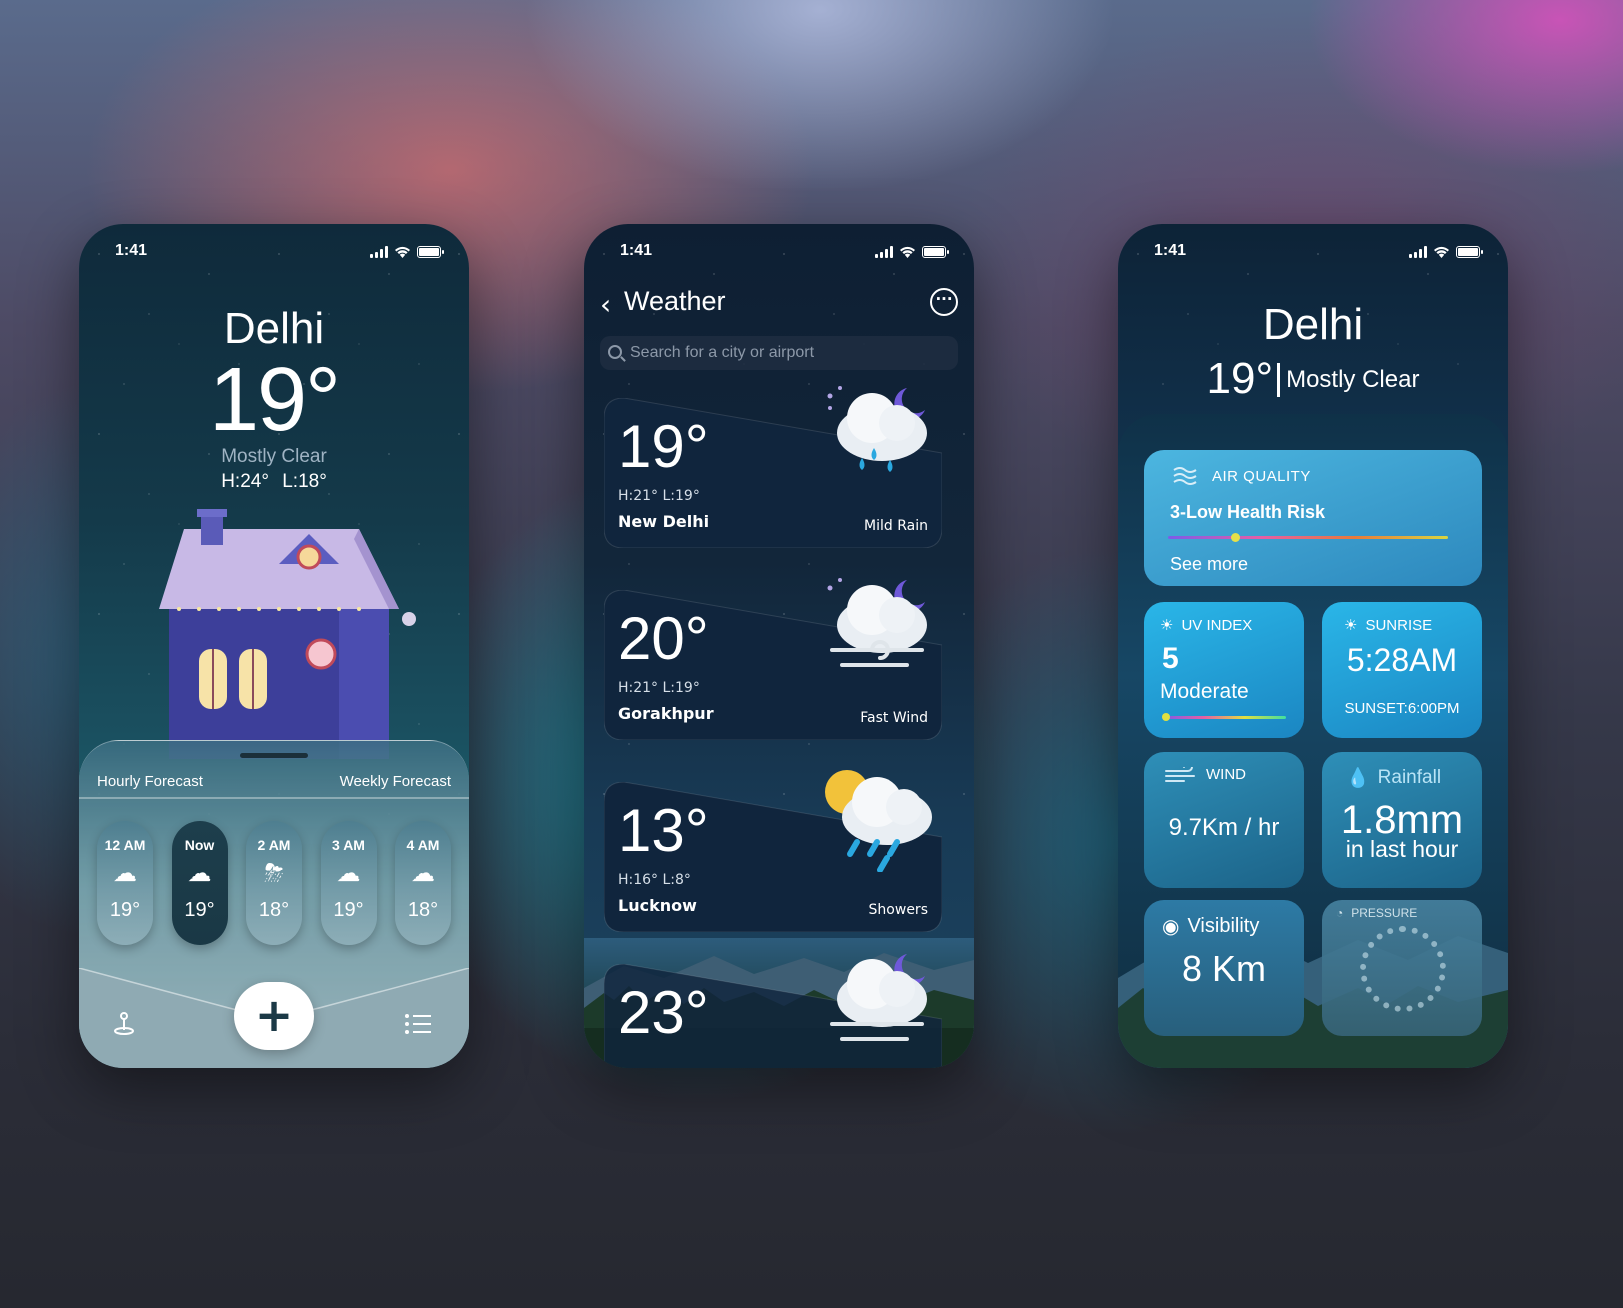 The width and height of the screenshot is (1623, 1308). What do you see at coordinates (1409, 777) in the screenshot?
I see `rainfall-header: Rainfall` at bounding box center [1409, 777].